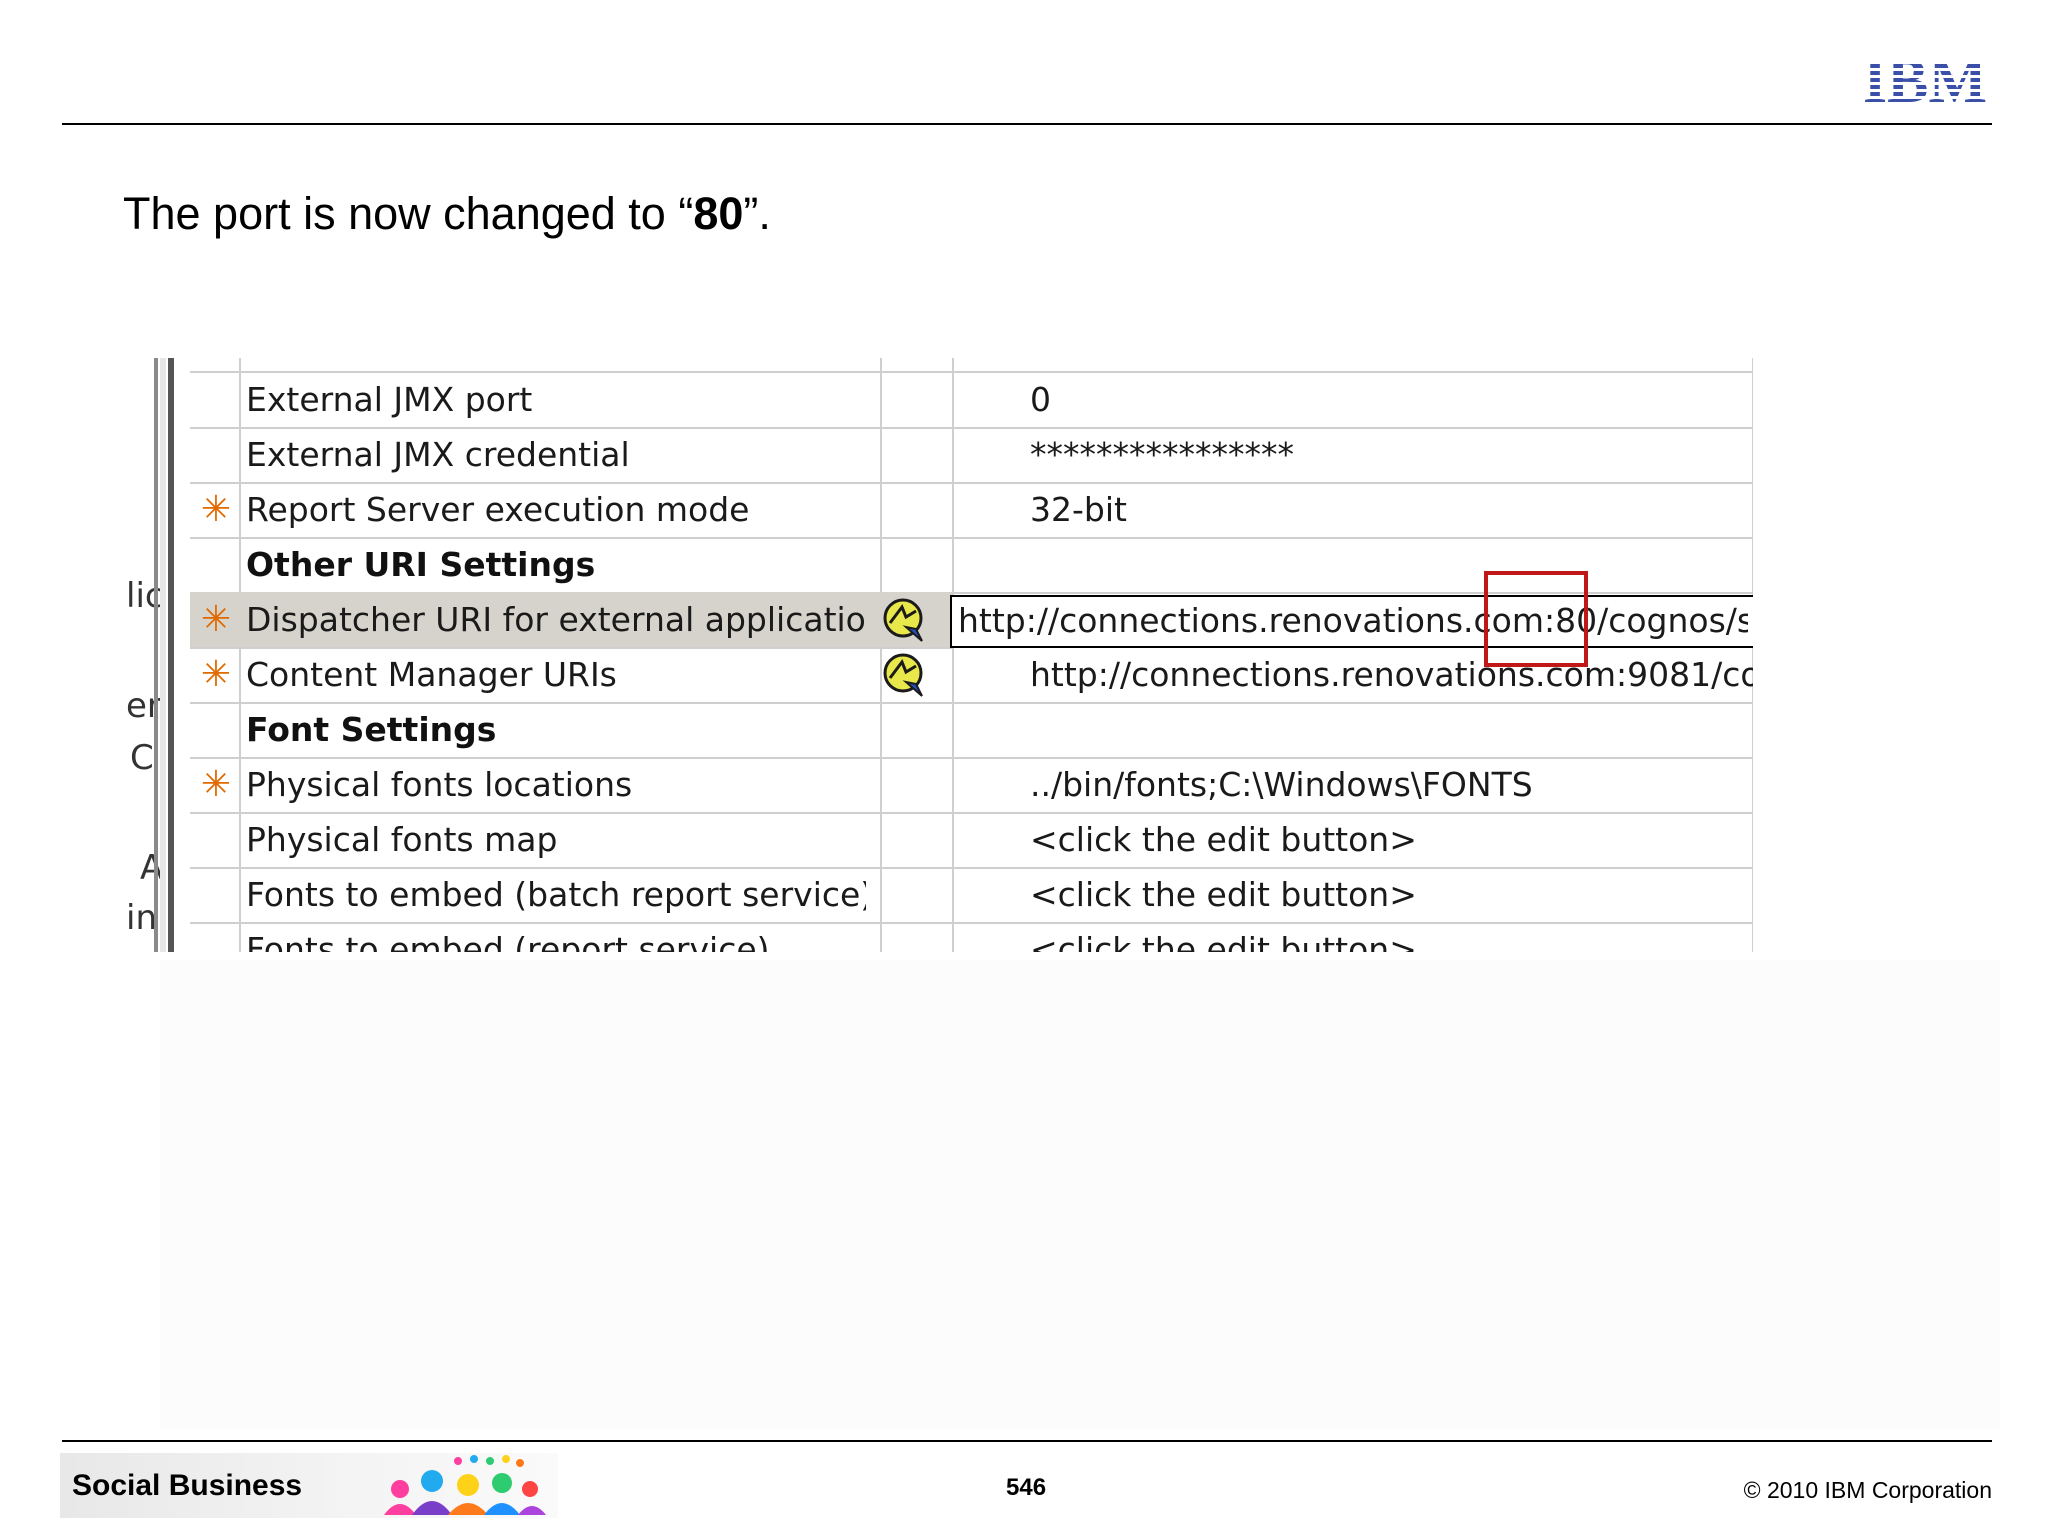 This screenshot has width=2048, height=1536. Describe the element at coordinates (465, 1485) in the screenshot. I see `people-graphic` at that location.